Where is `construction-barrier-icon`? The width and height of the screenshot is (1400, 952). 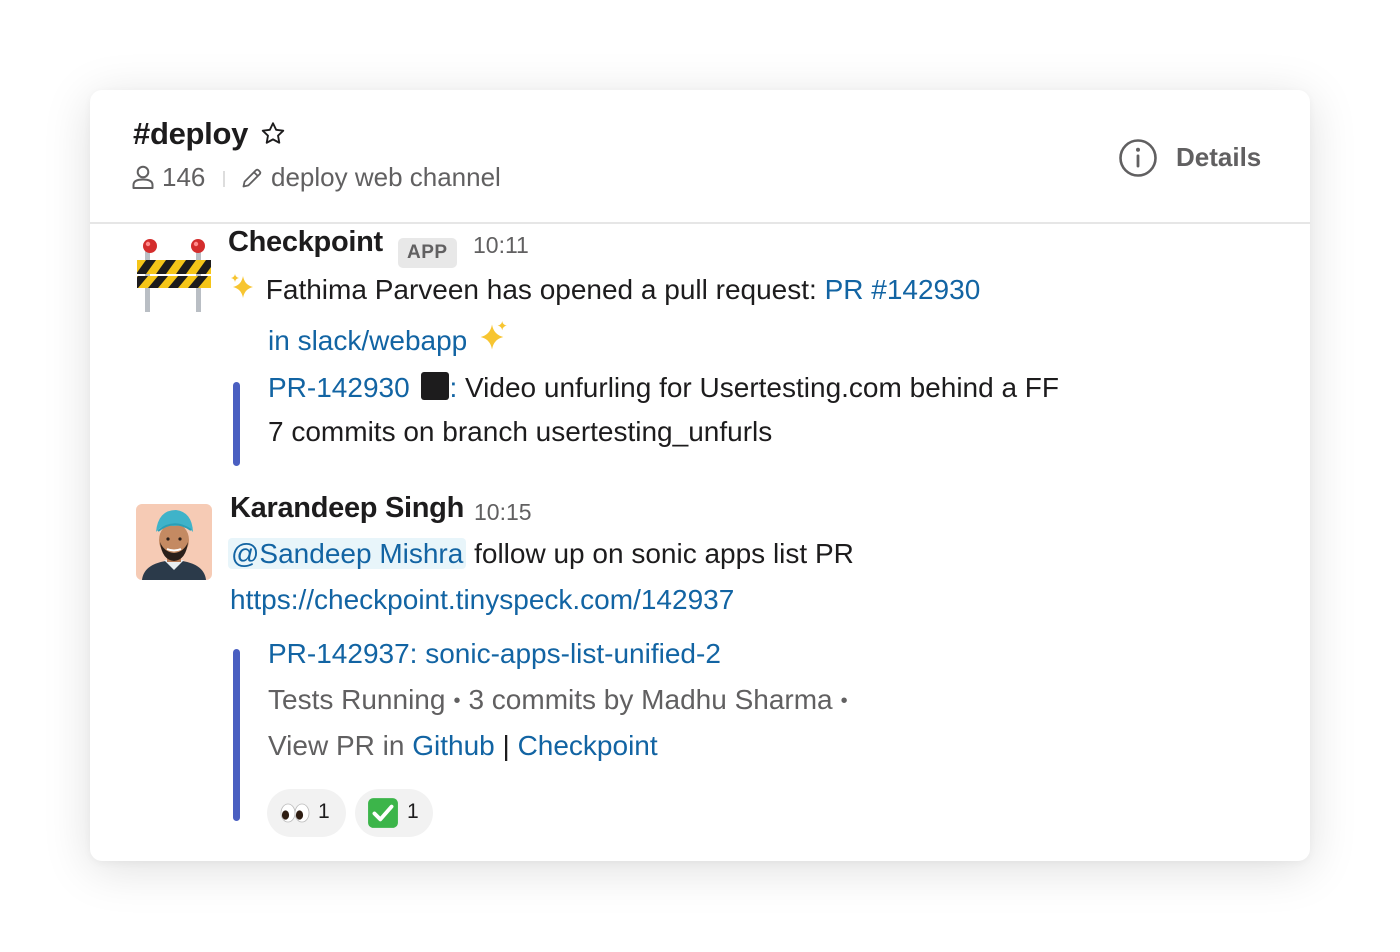
construction-barrier-icon is located at coordinates (174, 274).